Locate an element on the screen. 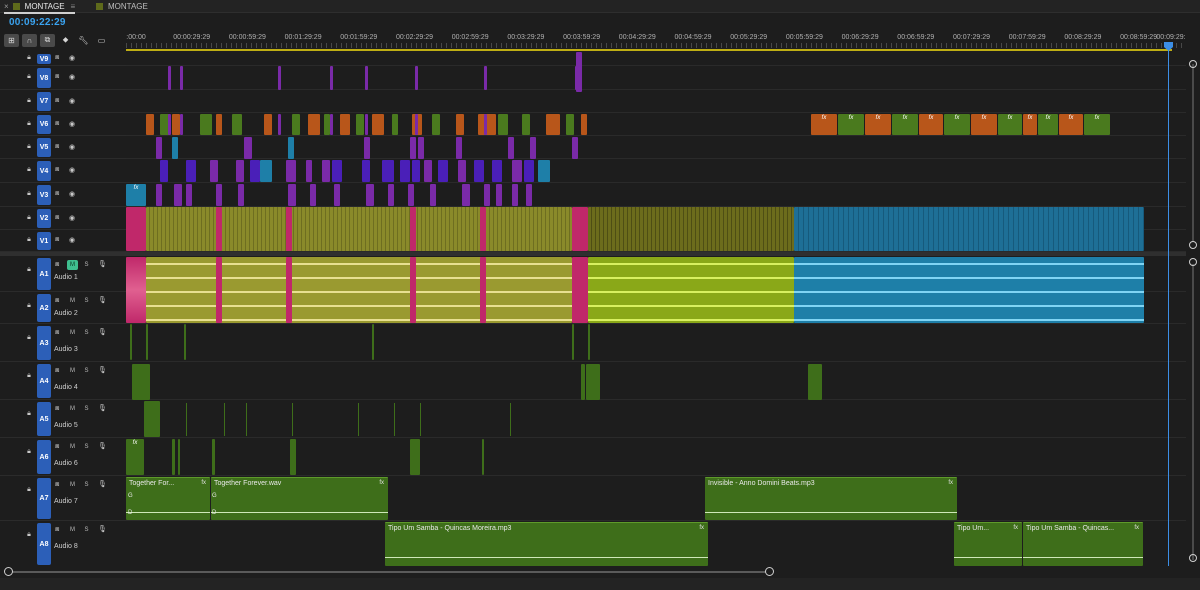  audio-clip-tipo-um: Tipo Um... fx is located at coordinates (988, 544).